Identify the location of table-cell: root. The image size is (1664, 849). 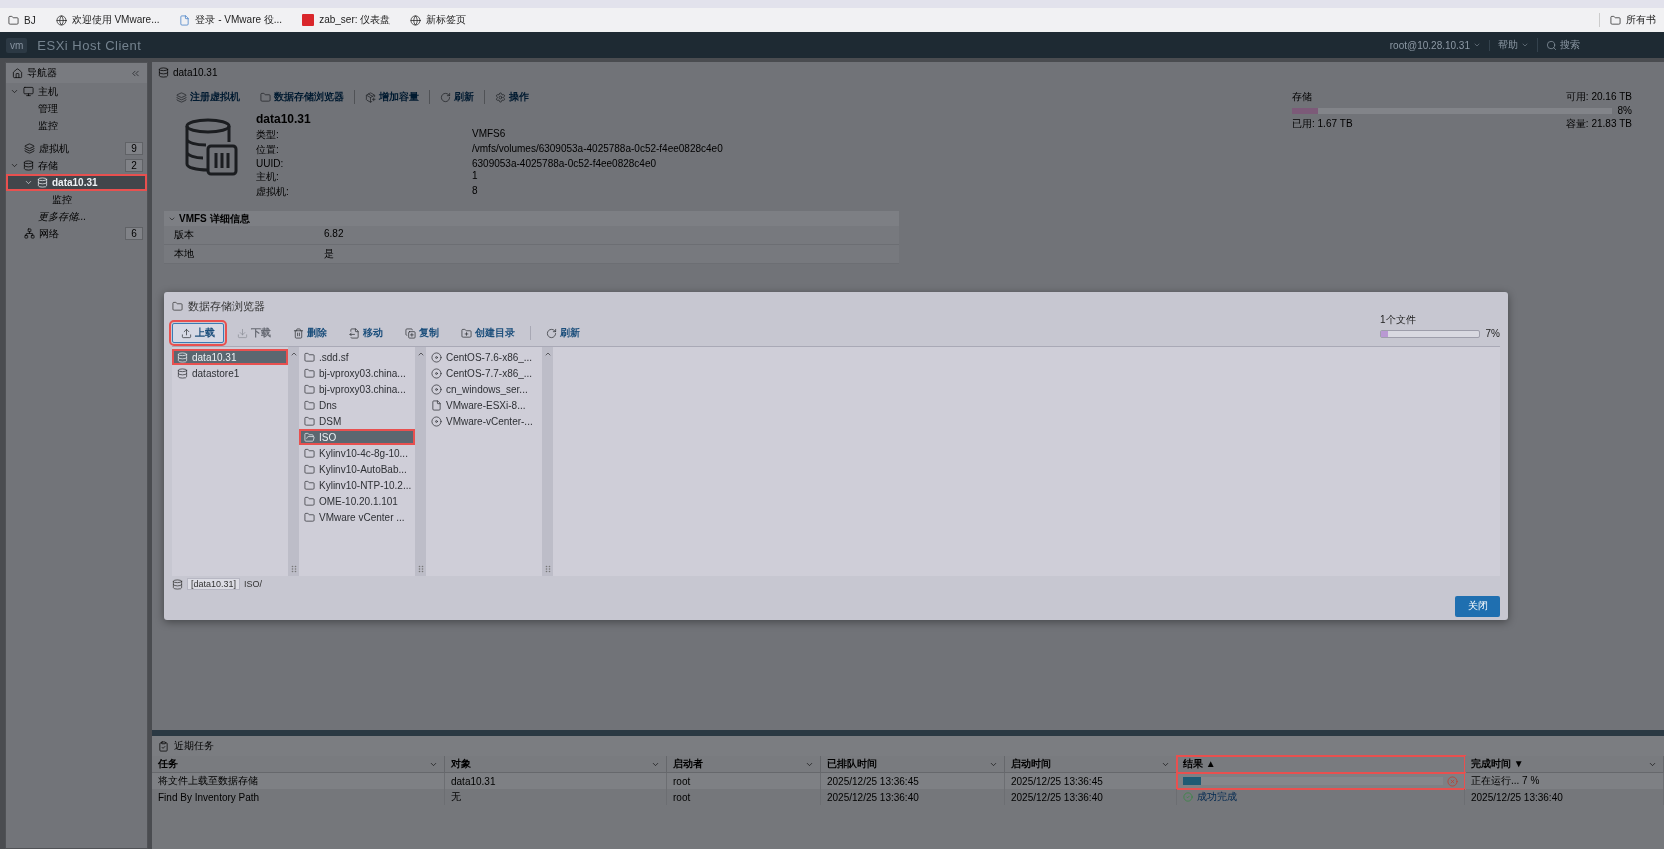
(744, 781).